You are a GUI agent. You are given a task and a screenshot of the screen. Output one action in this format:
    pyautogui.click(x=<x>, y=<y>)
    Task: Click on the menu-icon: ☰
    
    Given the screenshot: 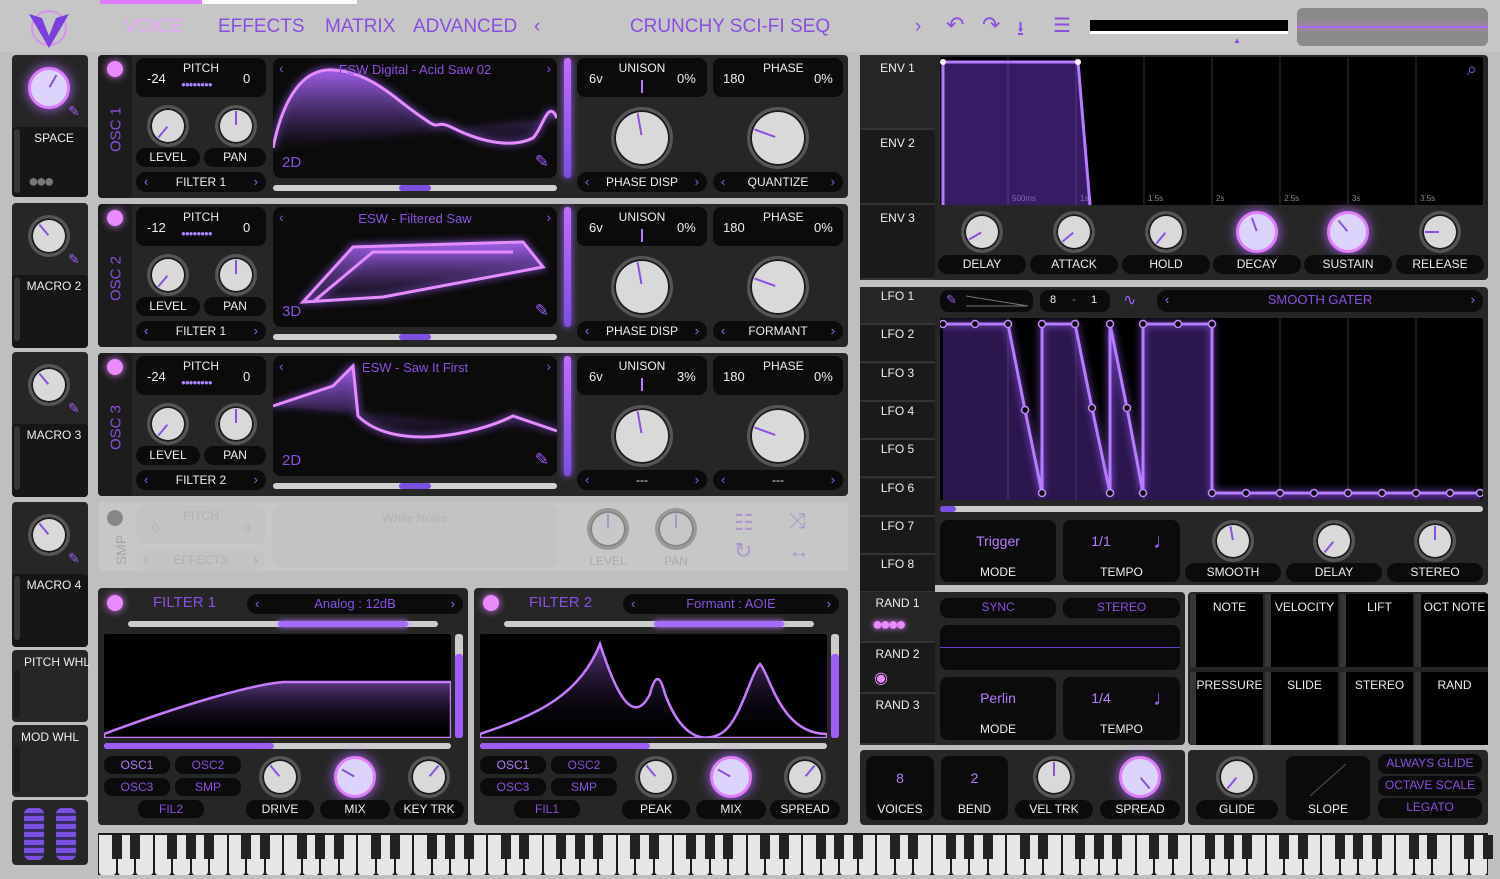 What is the action you would take?
    pyautogui.click(x=1062, y=25)
    